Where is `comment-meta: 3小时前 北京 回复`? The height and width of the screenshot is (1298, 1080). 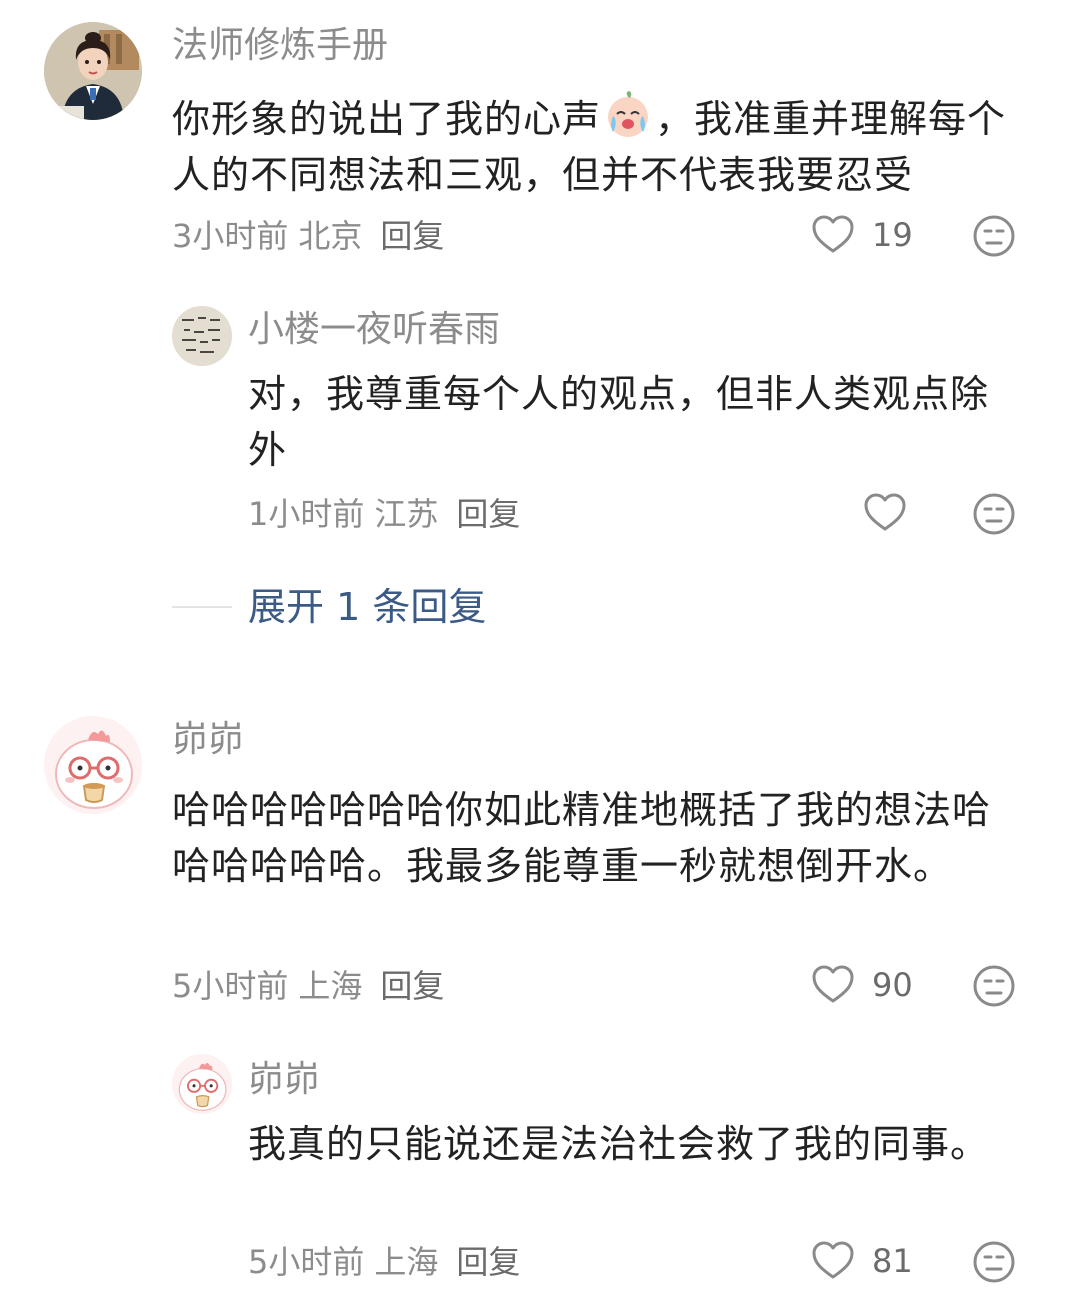 comment-meta: 3小时前 北京 回复 is located at coordinates (308, 236).